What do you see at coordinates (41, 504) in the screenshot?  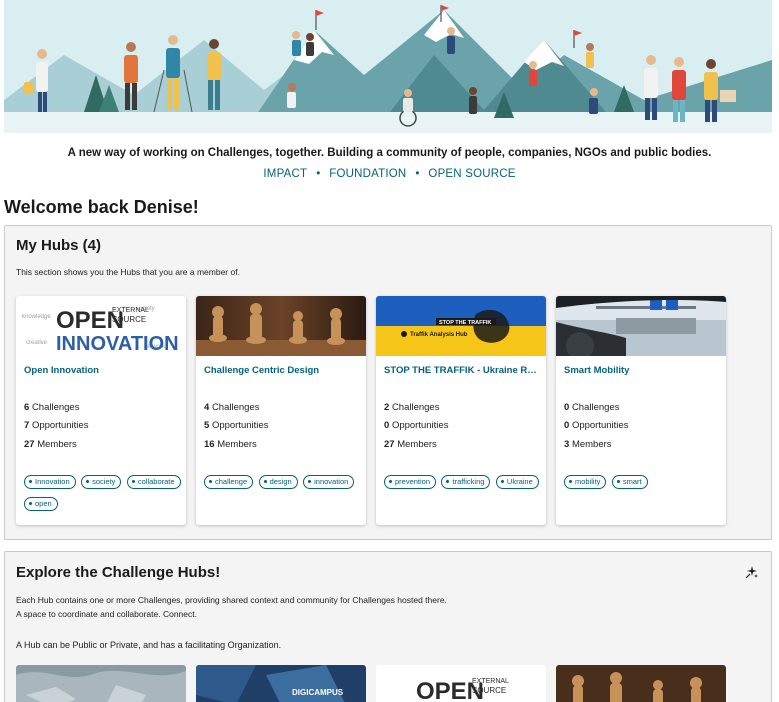 I see `tag-chip: open` at bounding box center [41, 504].